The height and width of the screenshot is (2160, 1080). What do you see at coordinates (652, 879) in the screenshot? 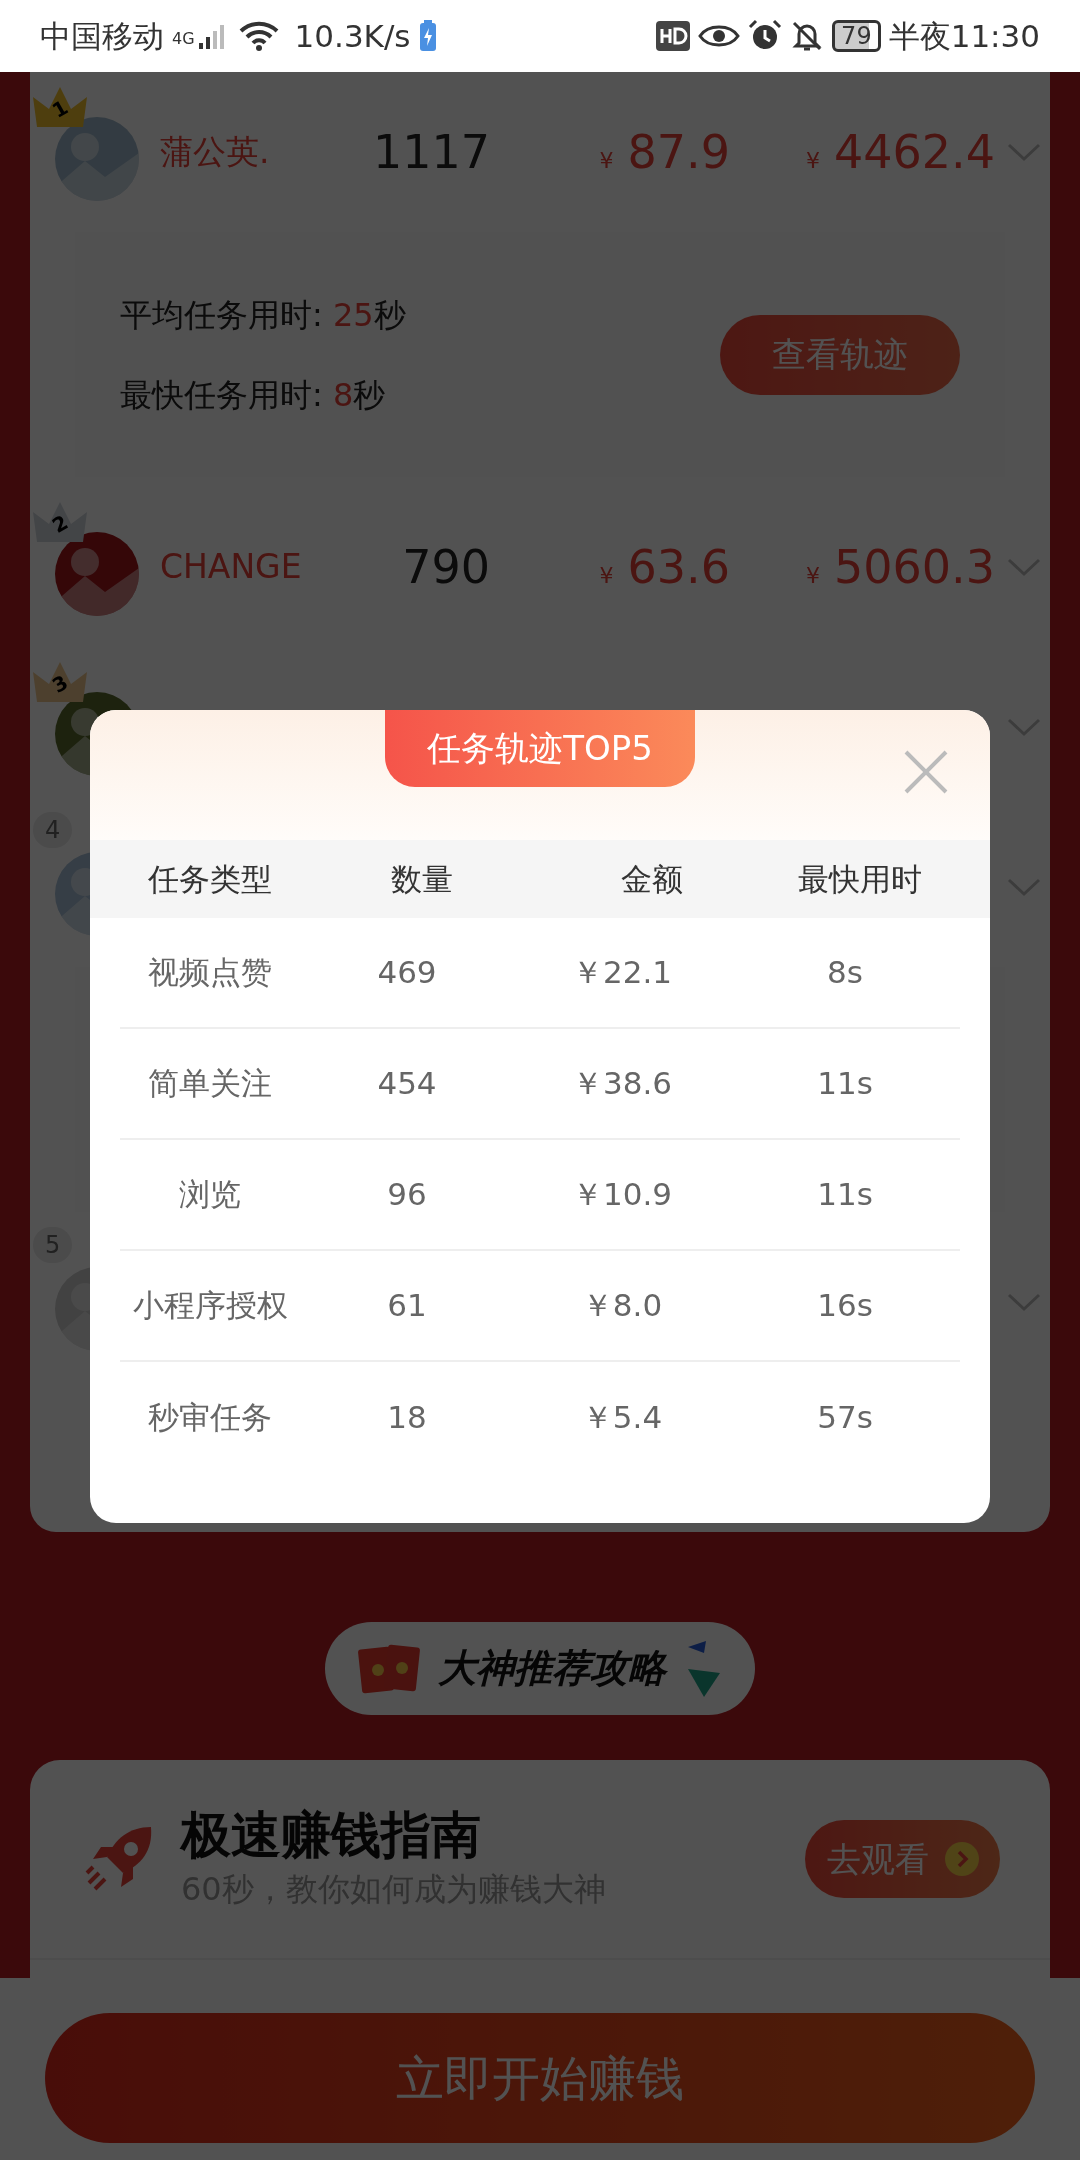
I see `column-header: 金额` at bounding box center [652, 879].